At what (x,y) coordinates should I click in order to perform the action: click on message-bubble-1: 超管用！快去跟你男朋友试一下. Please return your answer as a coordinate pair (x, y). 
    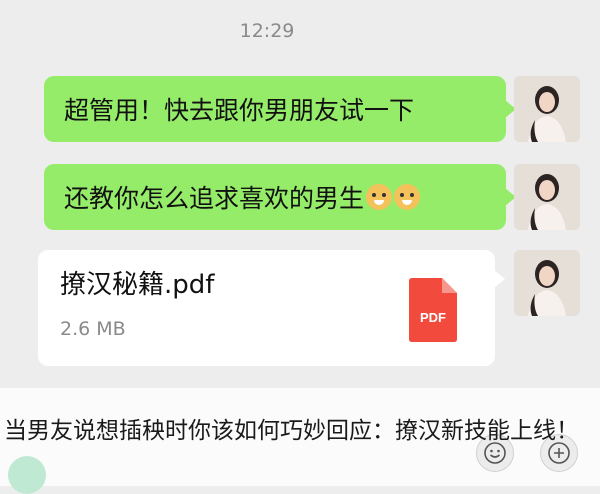
    Looking at the image, I should click on (280, 109).